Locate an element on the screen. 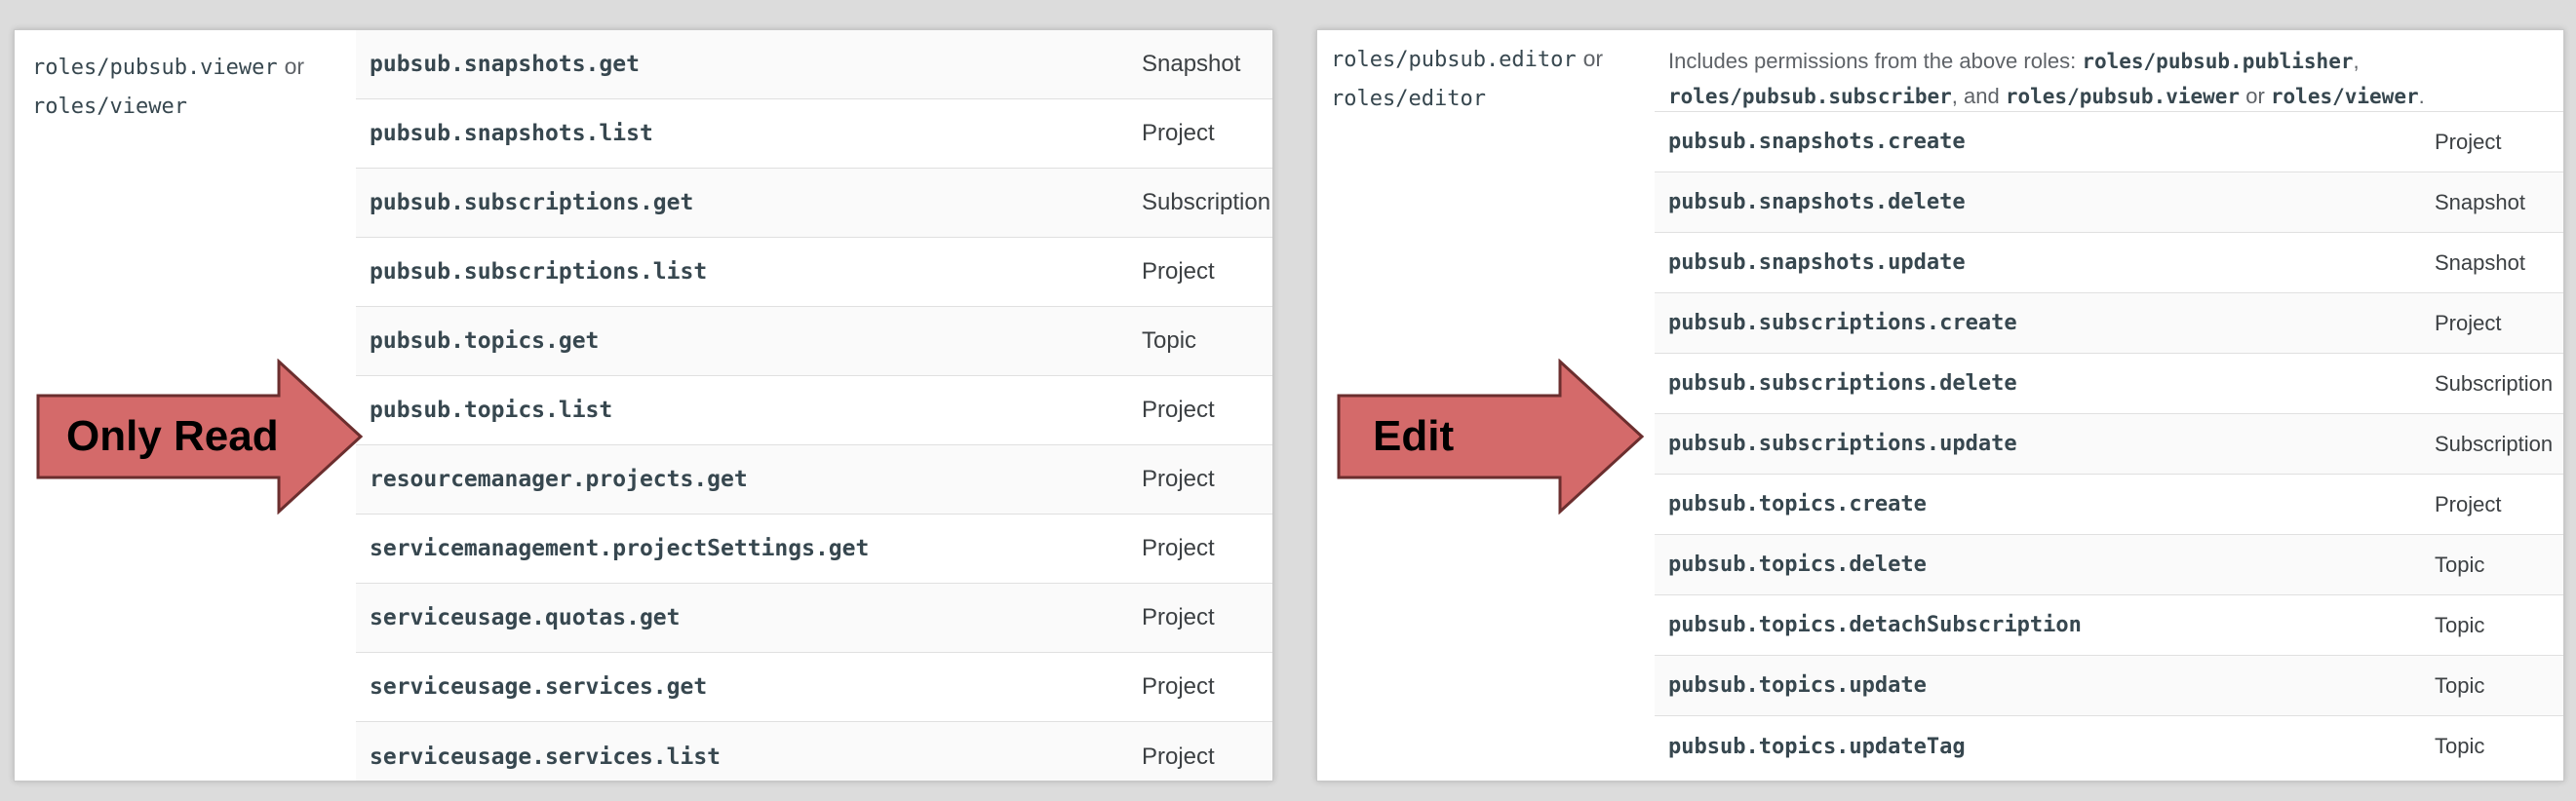 This screenshot has width=2576, height=801. permission-name: serviceusage.quotas.get is located at coordinates (525, 618).